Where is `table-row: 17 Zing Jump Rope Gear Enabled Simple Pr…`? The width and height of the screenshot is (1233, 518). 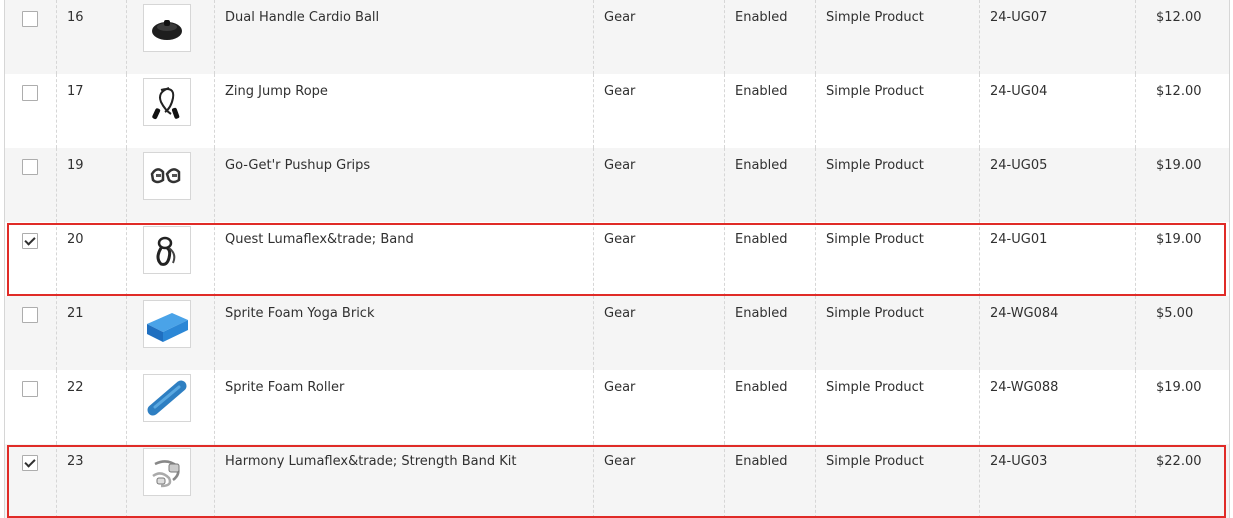 table-row: 17 Zing Jump Rope Gear Enabled Simple Pr… is located at coordinates (617, 111).